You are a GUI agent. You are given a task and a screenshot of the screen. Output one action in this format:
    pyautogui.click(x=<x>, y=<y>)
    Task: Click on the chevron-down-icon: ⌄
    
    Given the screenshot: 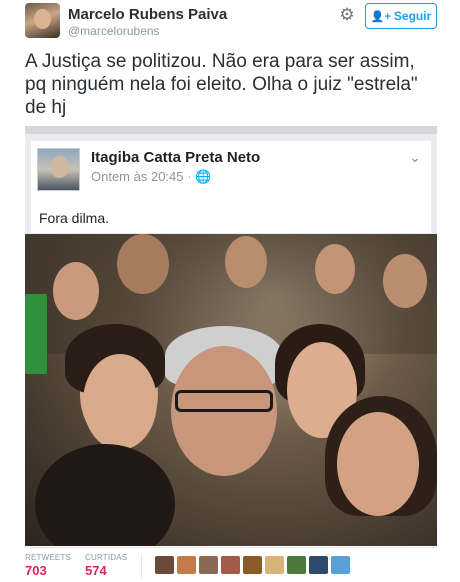 What is the action you would take?
    pyautogui.click(x=415, y=157)
    